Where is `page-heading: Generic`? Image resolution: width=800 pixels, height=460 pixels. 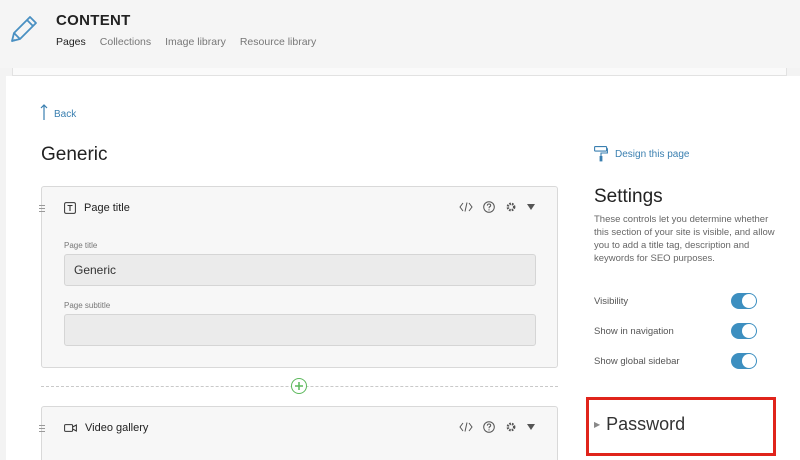 page-heading: Generic is located at coordinates (74, 154).